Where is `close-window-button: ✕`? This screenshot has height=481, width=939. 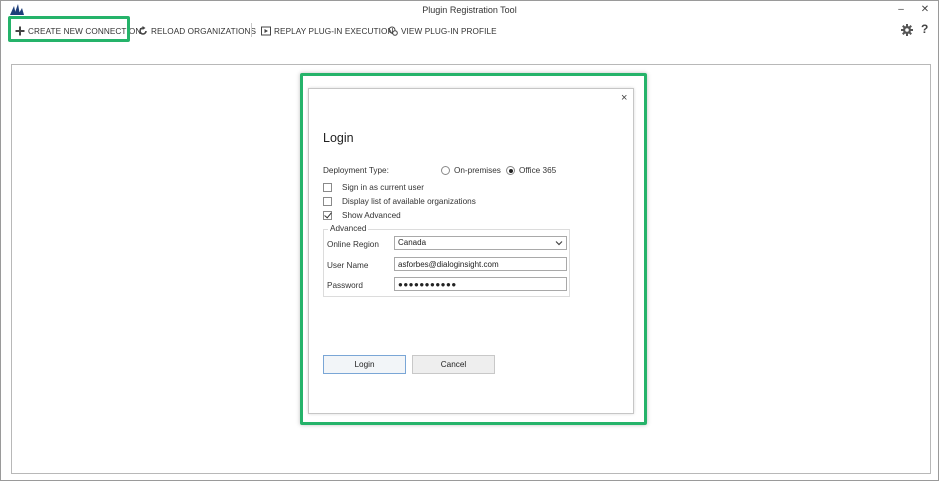 close-window-button: ✕ is located at coordinates (925, 10).